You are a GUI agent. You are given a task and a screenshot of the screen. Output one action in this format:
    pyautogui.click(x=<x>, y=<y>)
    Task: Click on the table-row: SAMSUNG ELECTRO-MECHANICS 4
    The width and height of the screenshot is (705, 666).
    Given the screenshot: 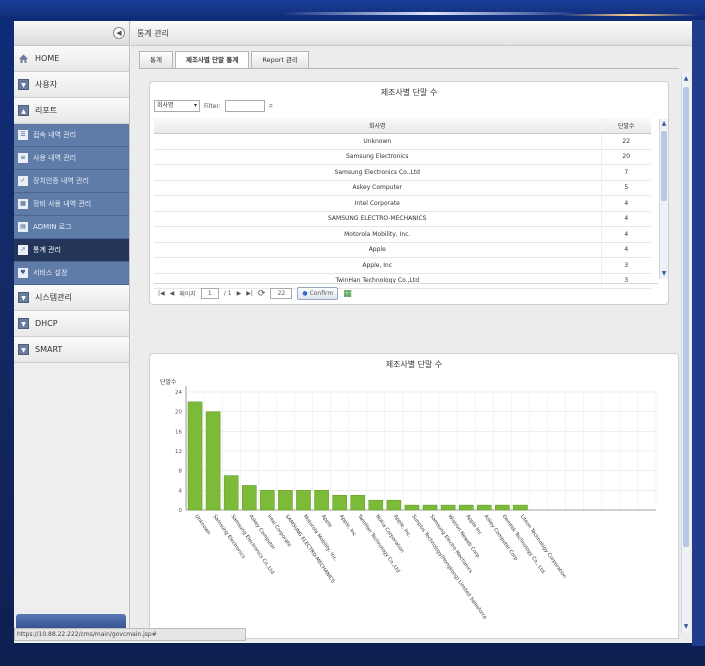 What is the action you would take?
    pyautogui.click(x=402, y=219)
    